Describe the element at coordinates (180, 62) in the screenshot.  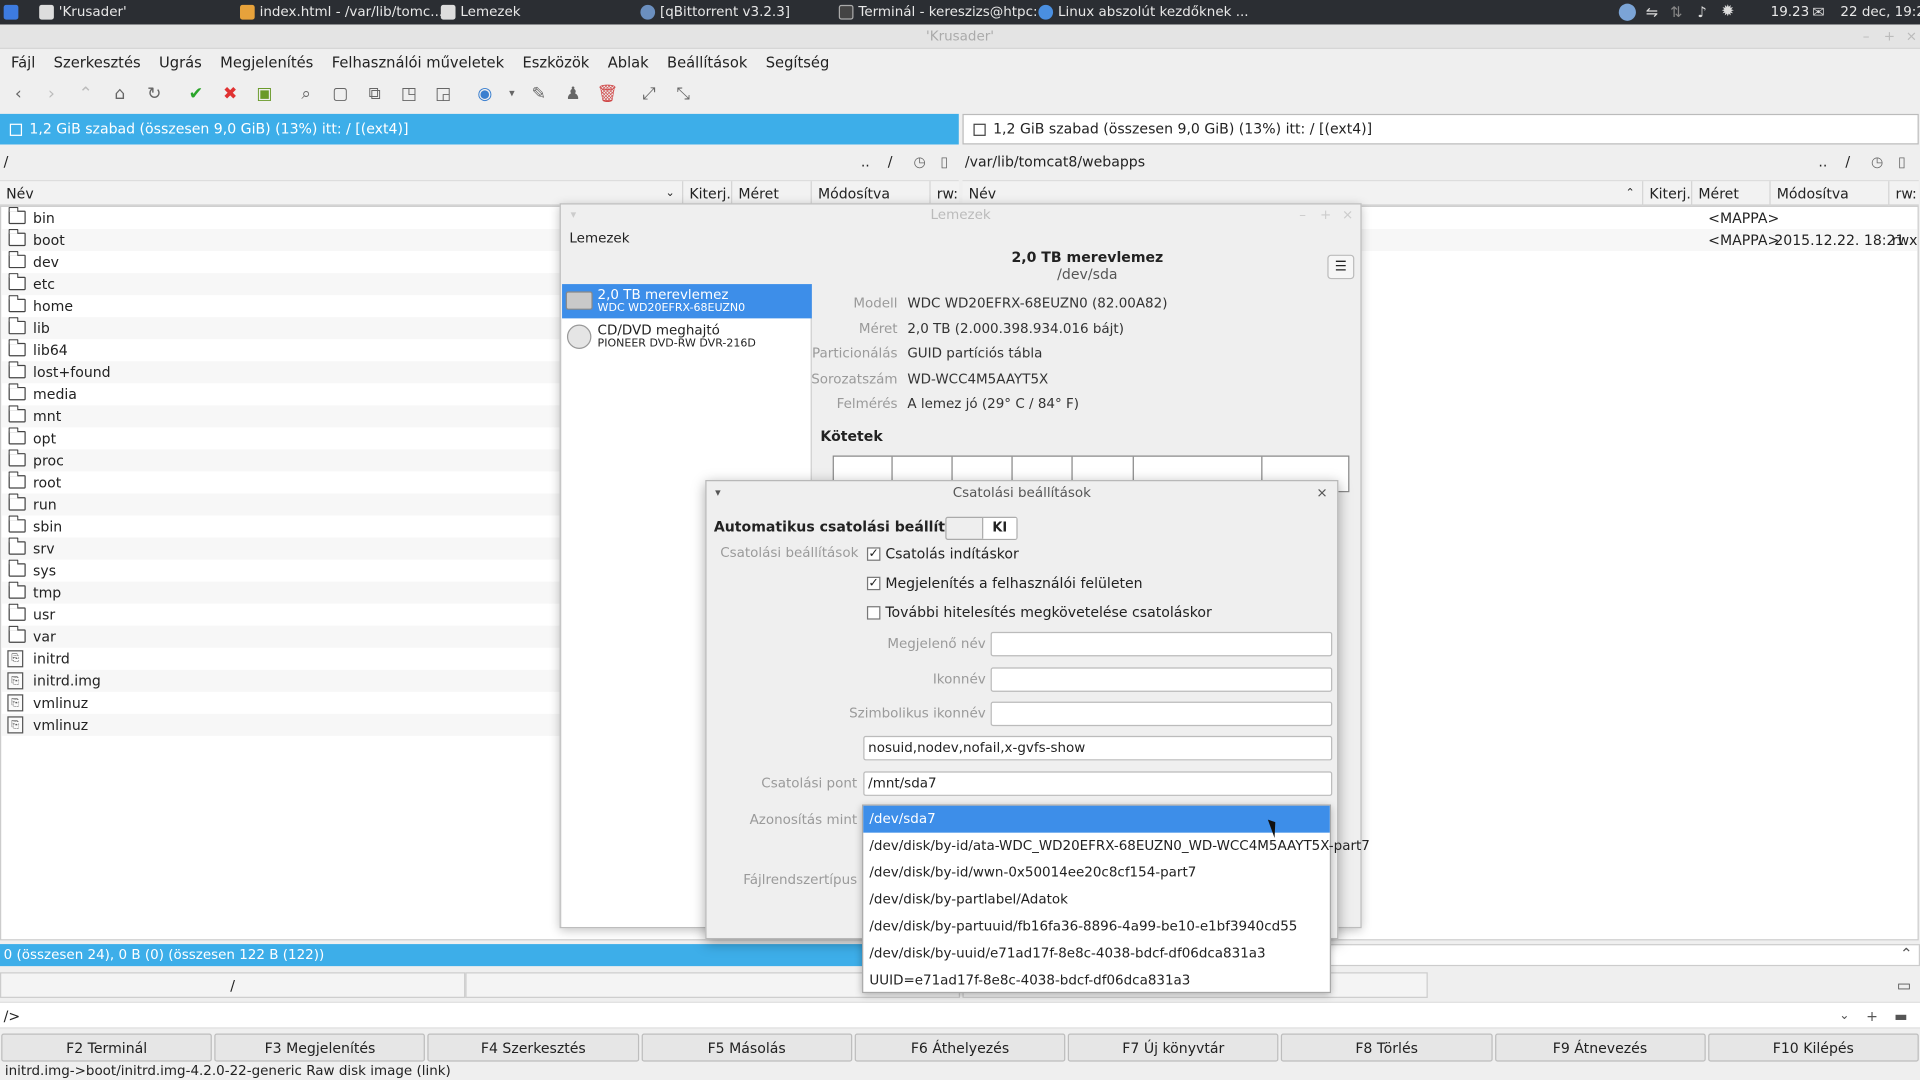
I see `menu-go: Ugrás` at that location.